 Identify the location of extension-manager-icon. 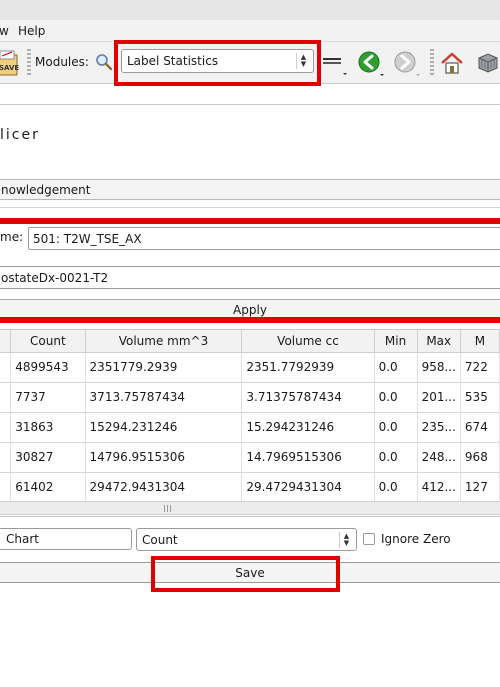
(488, 63).